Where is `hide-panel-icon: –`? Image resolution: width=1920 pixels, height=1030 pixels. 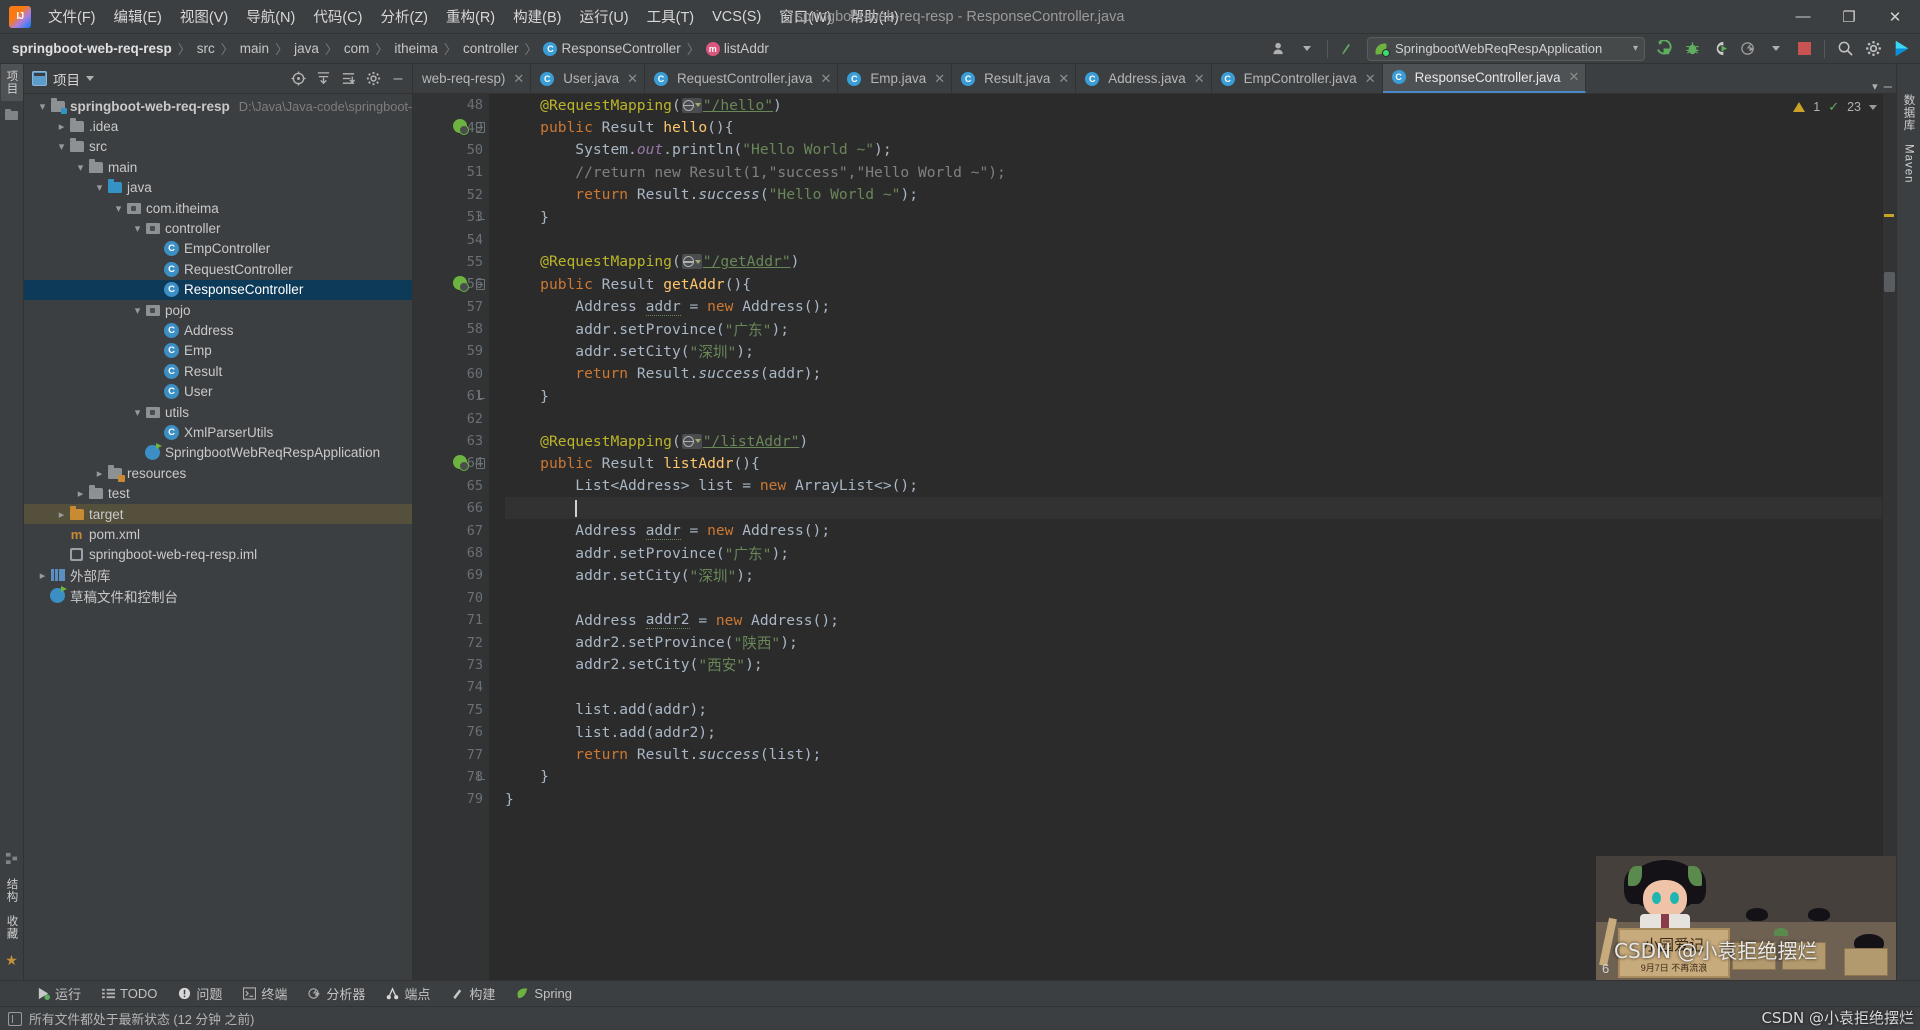 hide-panel-icon: – is located at coordinates (398, 78).